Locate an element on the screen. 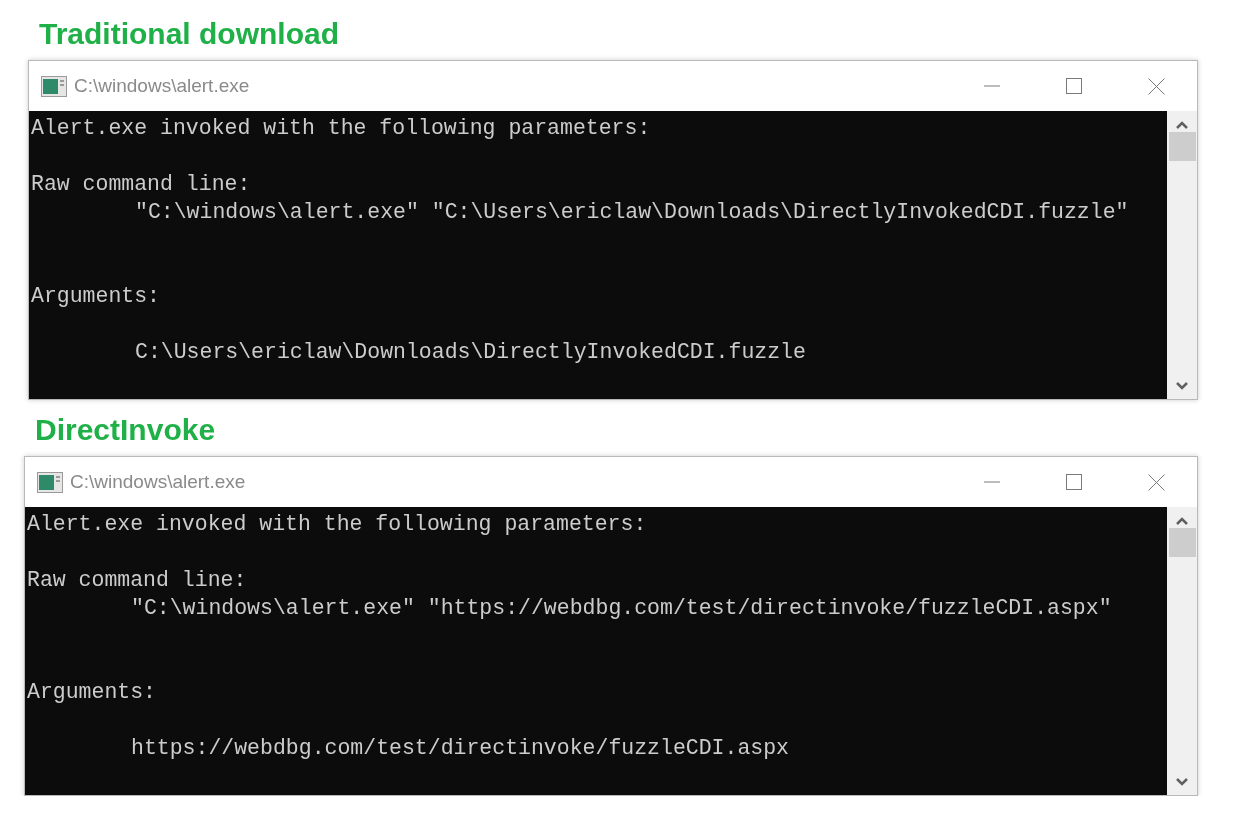  console-line: "C:\windows\alert.exe" "C:\Users\ericlaw\Downloads\DirectlyInvokedCDI.fuzzle" is located at coordinates (631, 212).